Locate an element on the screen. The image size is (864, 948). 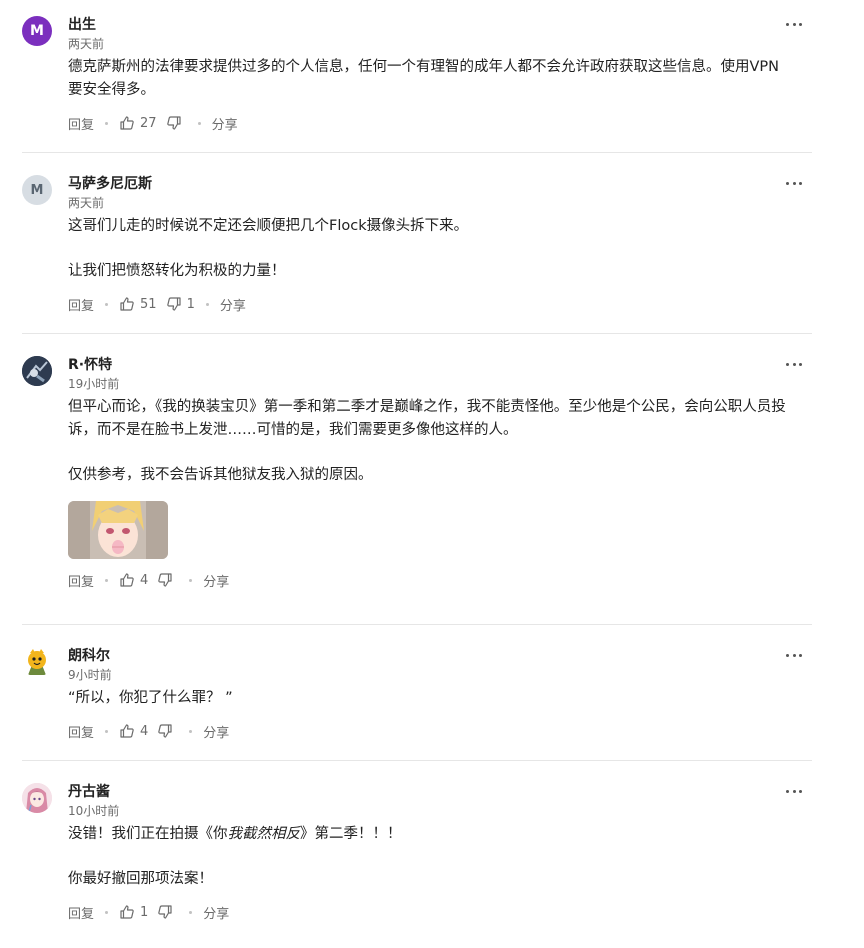
upvote-count: 51 is located at coordinates (148, 304).